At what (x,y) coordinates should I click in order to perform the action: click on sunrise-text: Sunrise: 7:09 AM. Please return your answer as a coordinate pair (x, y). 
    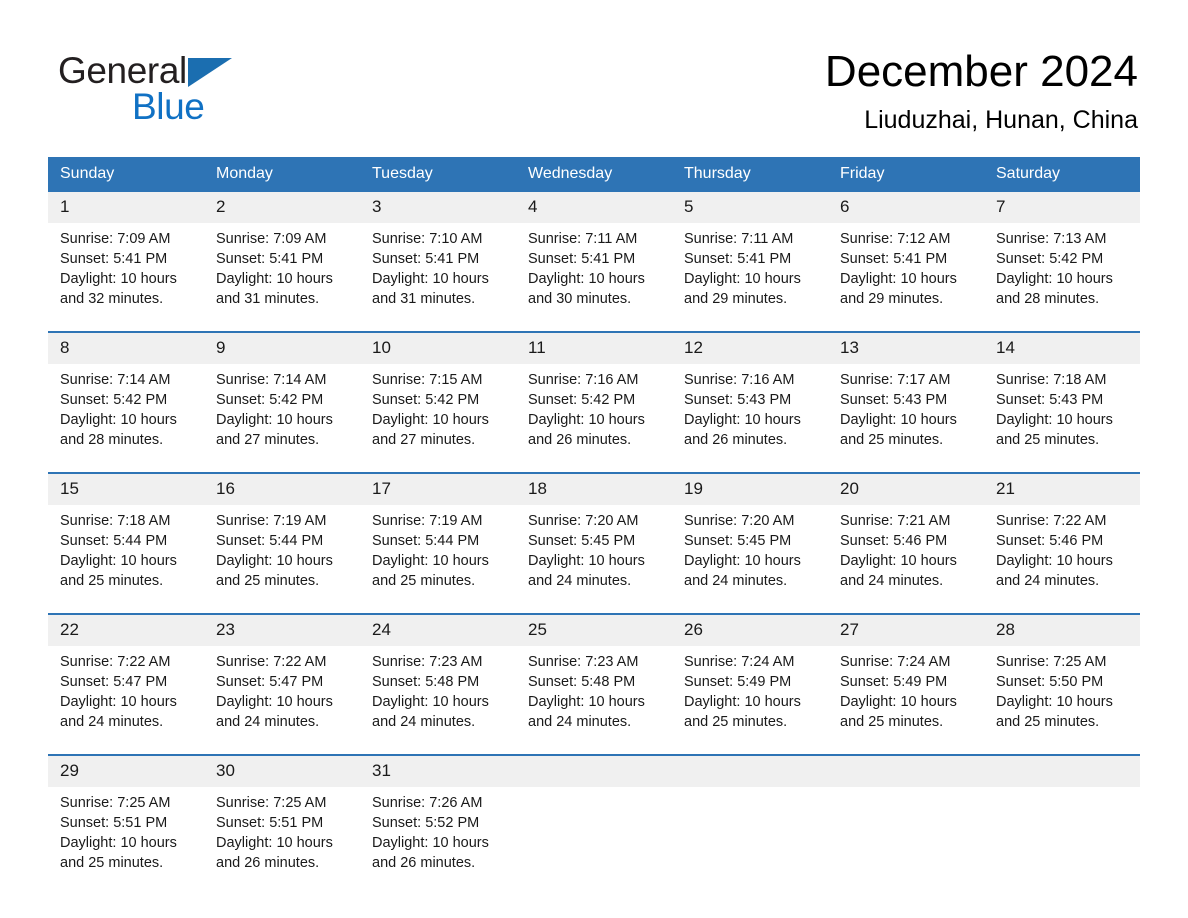
    Looking at the image, I should click on (115, 239).